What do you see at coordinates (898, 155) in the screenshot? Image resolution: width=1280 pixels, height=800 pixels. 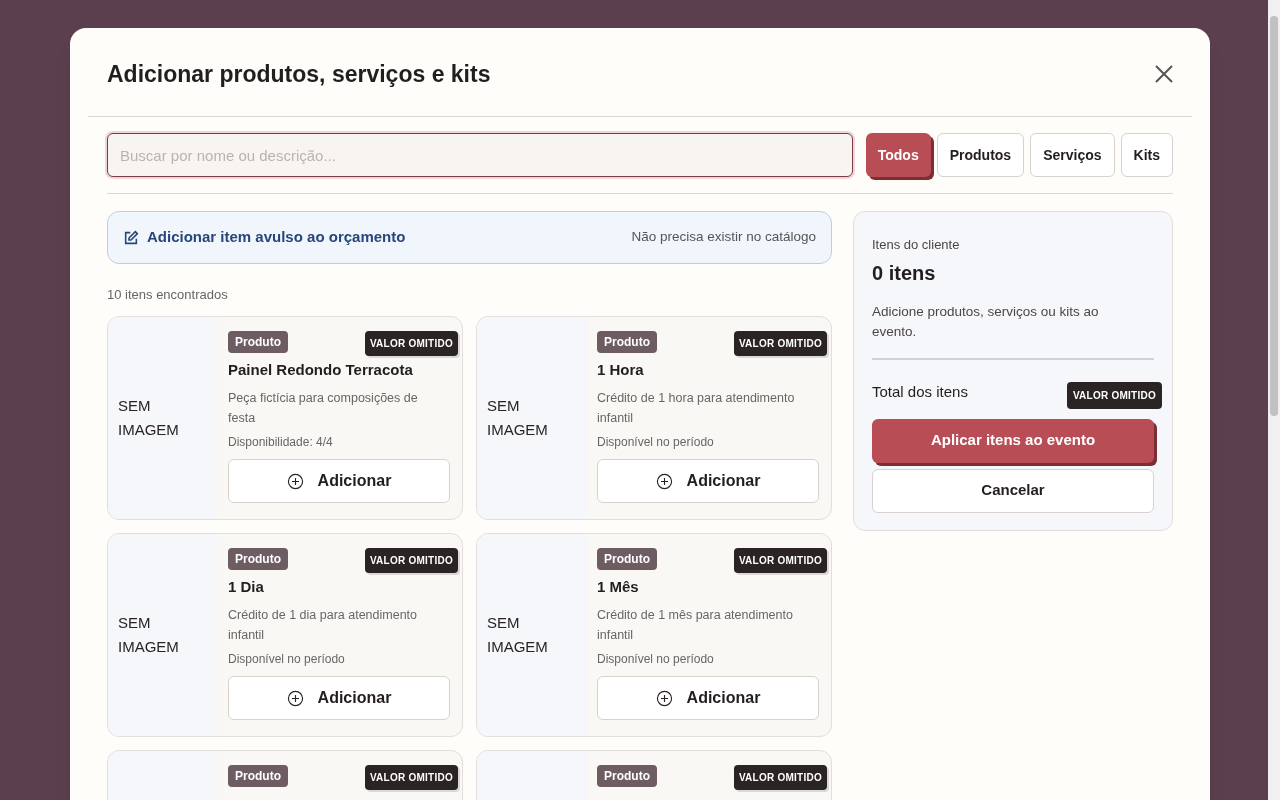 I see `filter-tab: Todos` at bounding box center [898, 155].